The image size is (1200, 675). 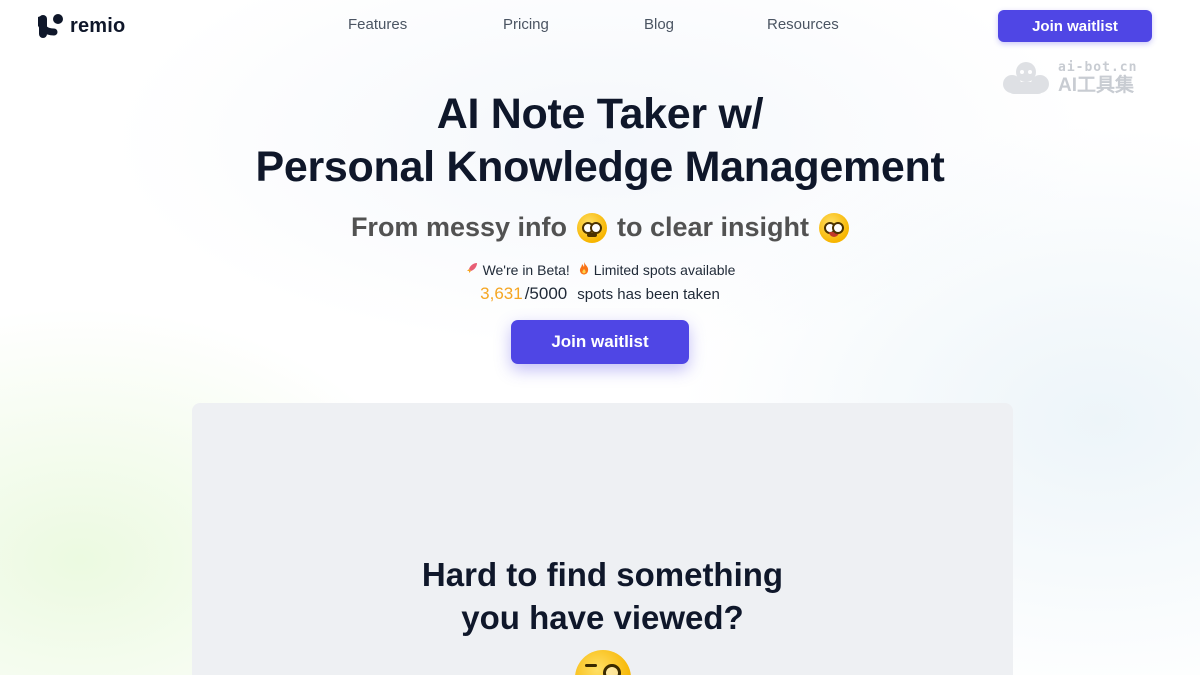 I want to click on watermark: ai-bot.cn AI工具集, so click(x=1069, y=78).